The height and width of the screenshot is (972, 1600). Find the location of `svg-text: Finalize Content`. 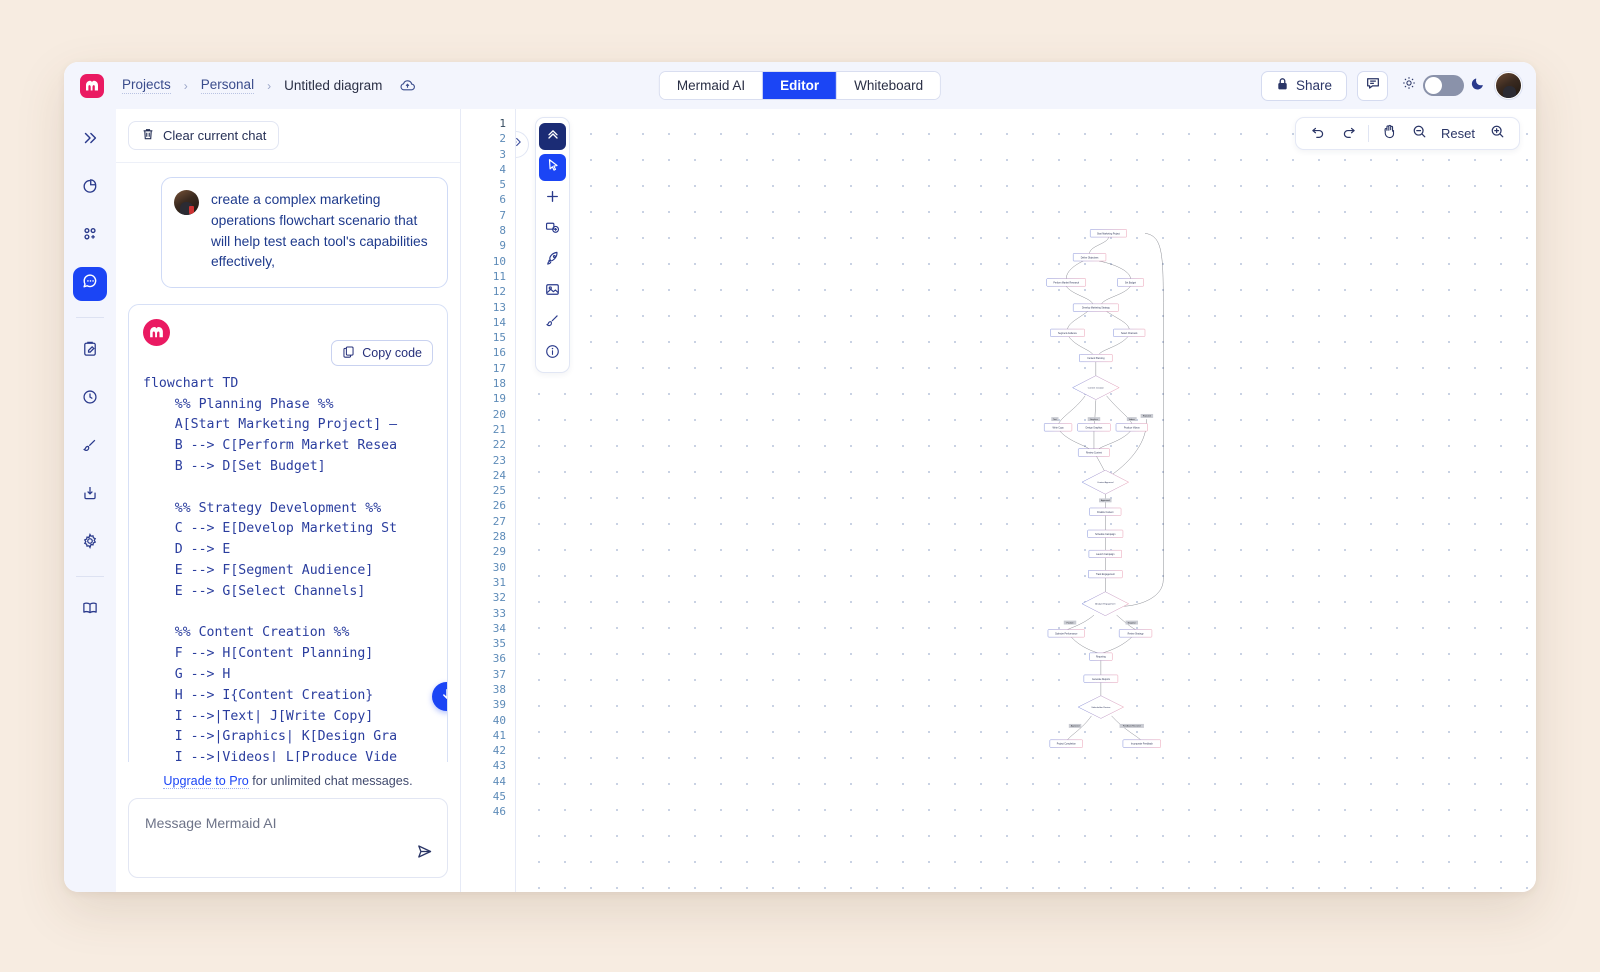

svg-text: Finalize Content is located at coordinates (1105, 512).